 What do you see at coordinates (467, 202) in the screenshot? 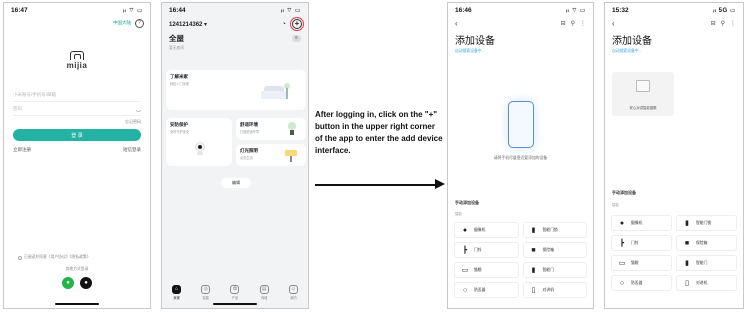
I see `manual-add-title: 手动添加设备` at bounding box center [467, 202].